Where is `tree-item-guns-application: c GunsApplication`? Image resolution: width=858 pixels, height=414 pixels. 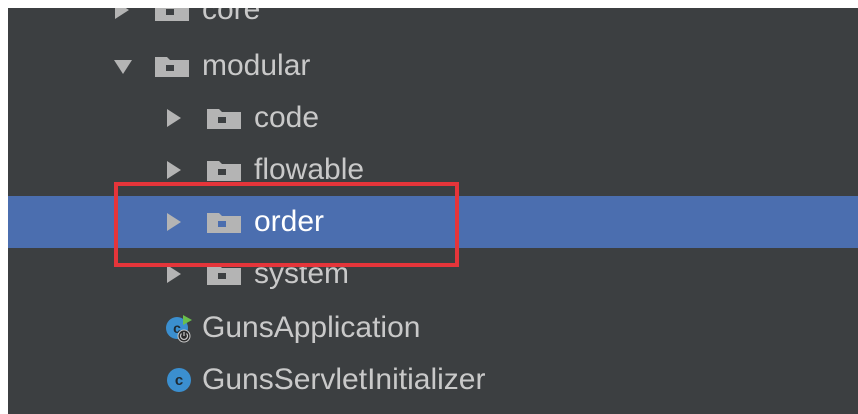 tree-item-guns-application: c GunsApplication is located at coordinates (433, 328).